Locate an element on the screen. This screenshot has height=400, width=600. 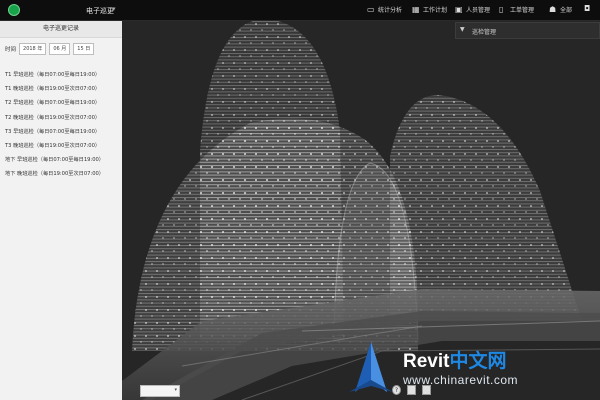
watermark: Revit中文网 www.chinarevit.com is located at coordinates (460, 367).